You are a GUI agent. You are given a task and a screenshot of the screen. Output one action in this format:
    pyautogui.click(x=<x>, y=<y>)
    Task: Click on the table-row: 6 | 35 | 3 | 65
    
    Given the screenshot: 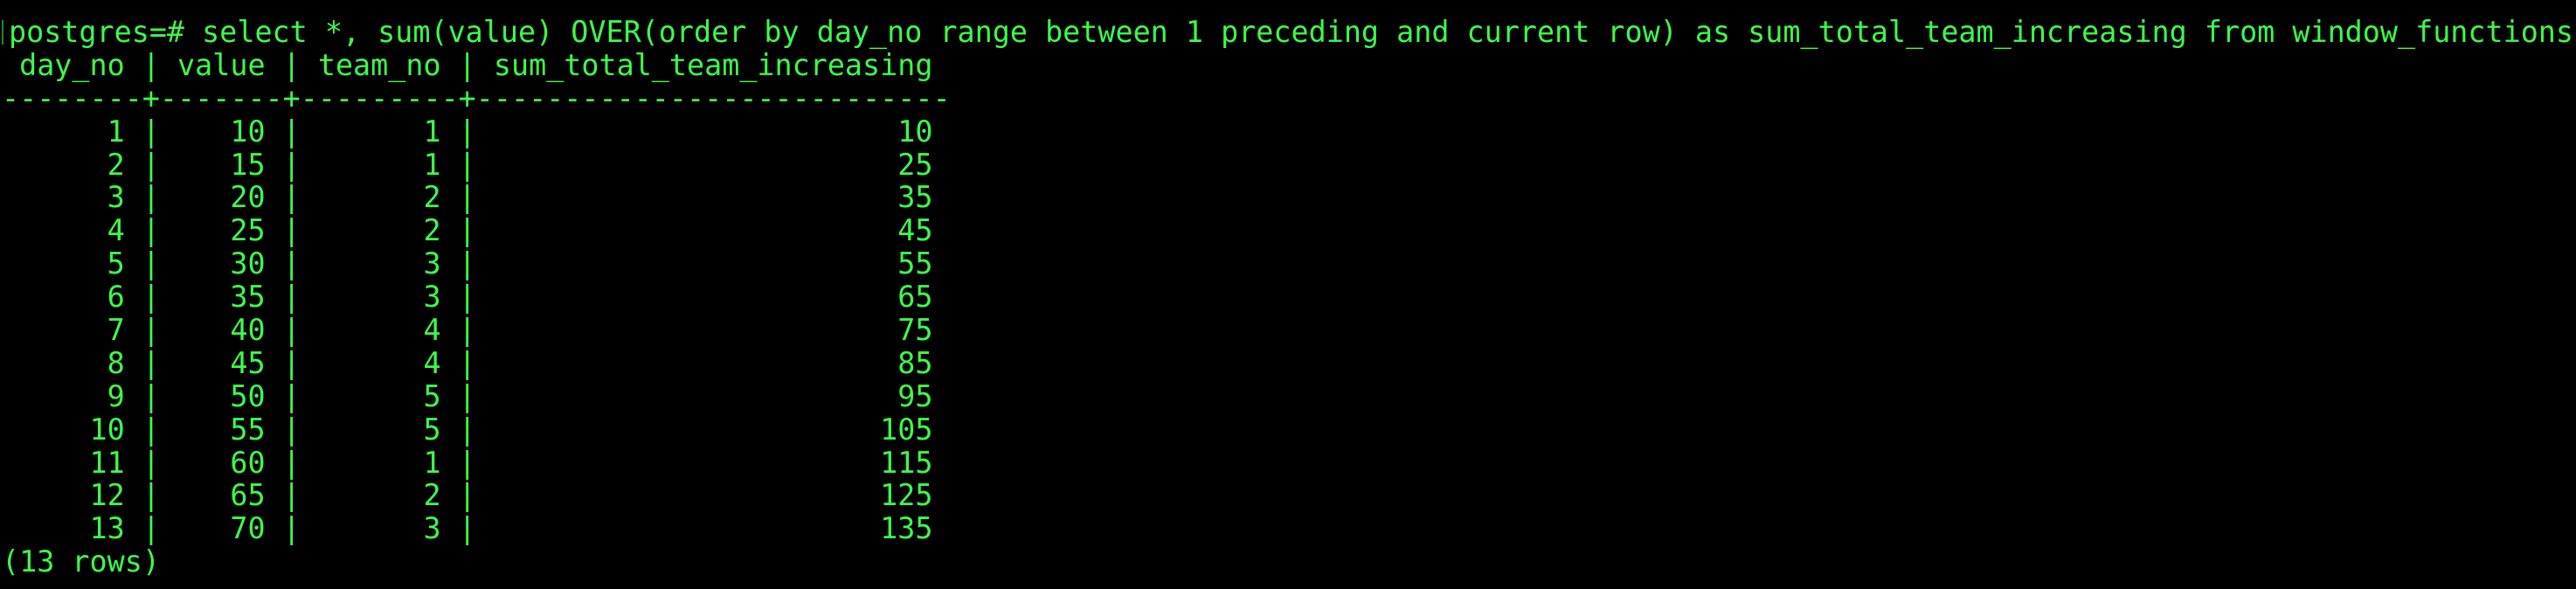 What is the action you would take?
    pyautogui.click(x=467, y=297)
    